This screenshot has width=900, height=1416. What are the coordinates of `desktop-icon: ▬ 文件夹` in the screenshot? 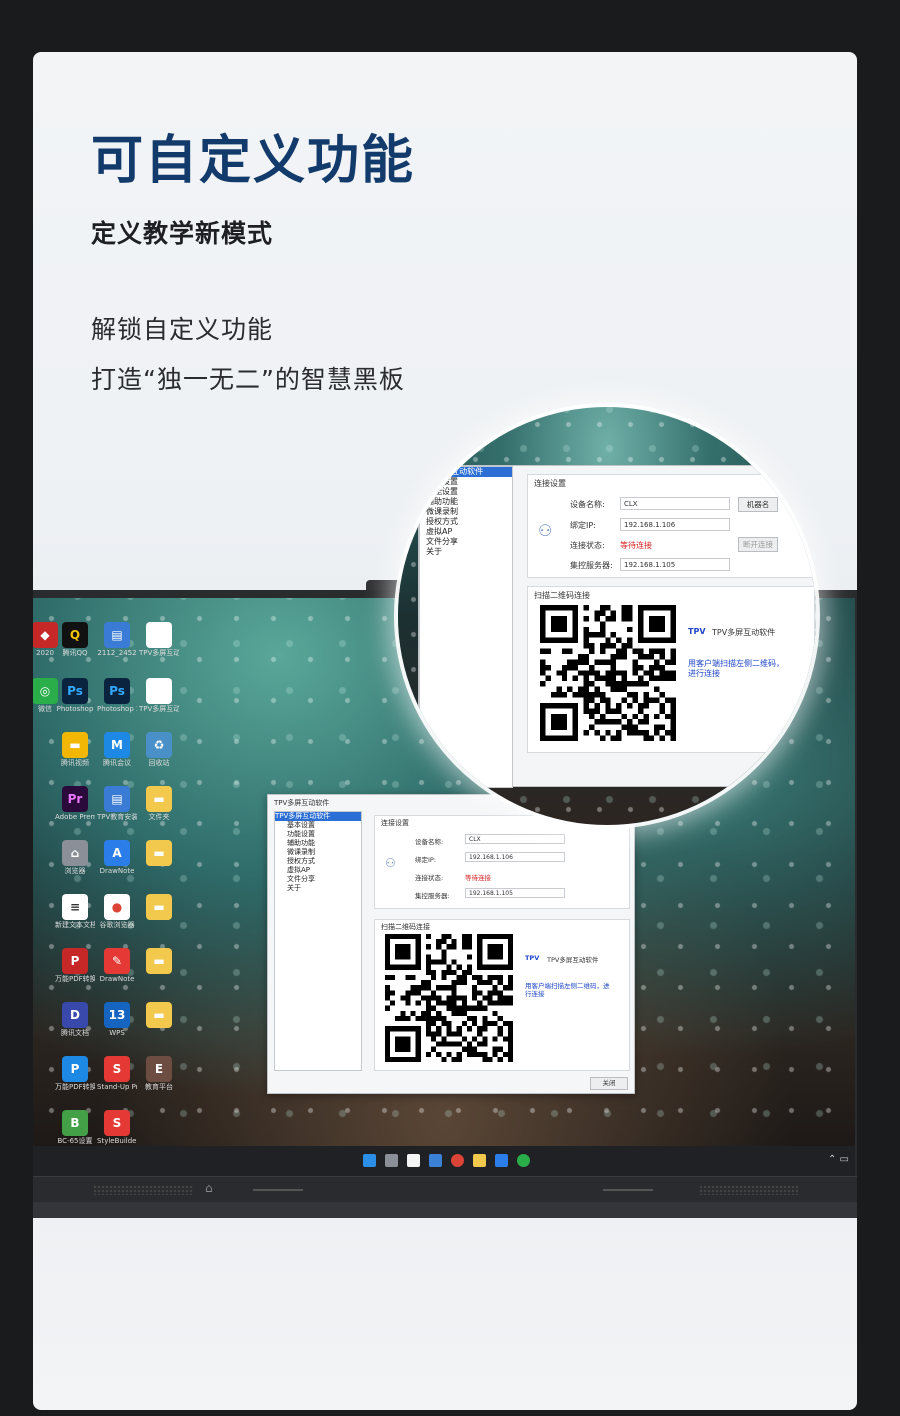 It's located at (159, 804).